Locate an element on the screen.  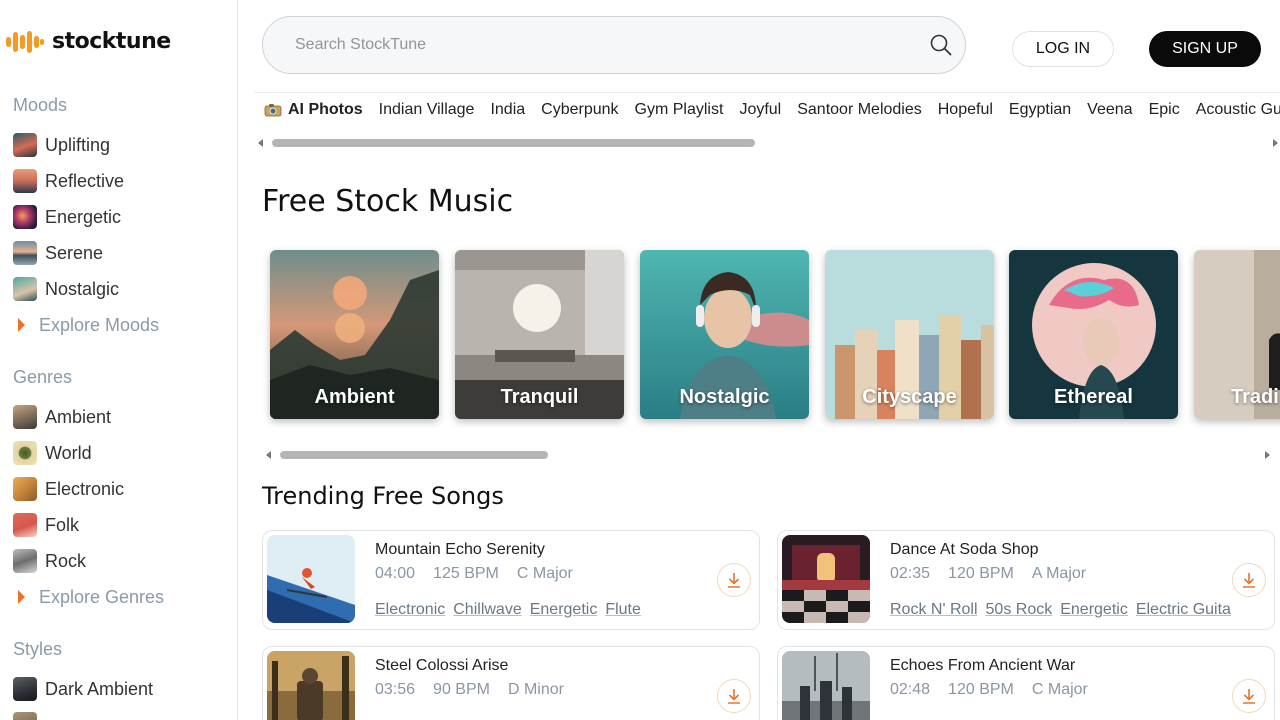
sidebar-item-reflective: Reflective is located at coordinates (68, 181).